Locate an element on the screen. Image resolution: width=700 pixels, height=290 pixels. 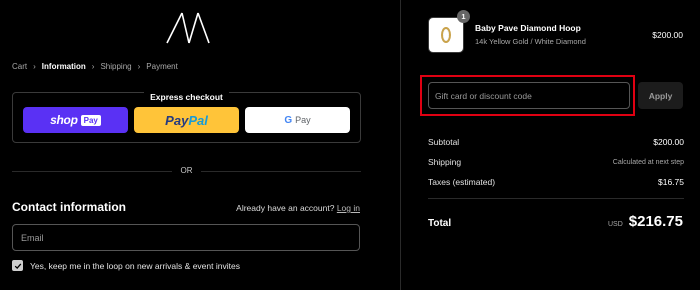
google-g-icon: G is located at coordinates (288, 120).